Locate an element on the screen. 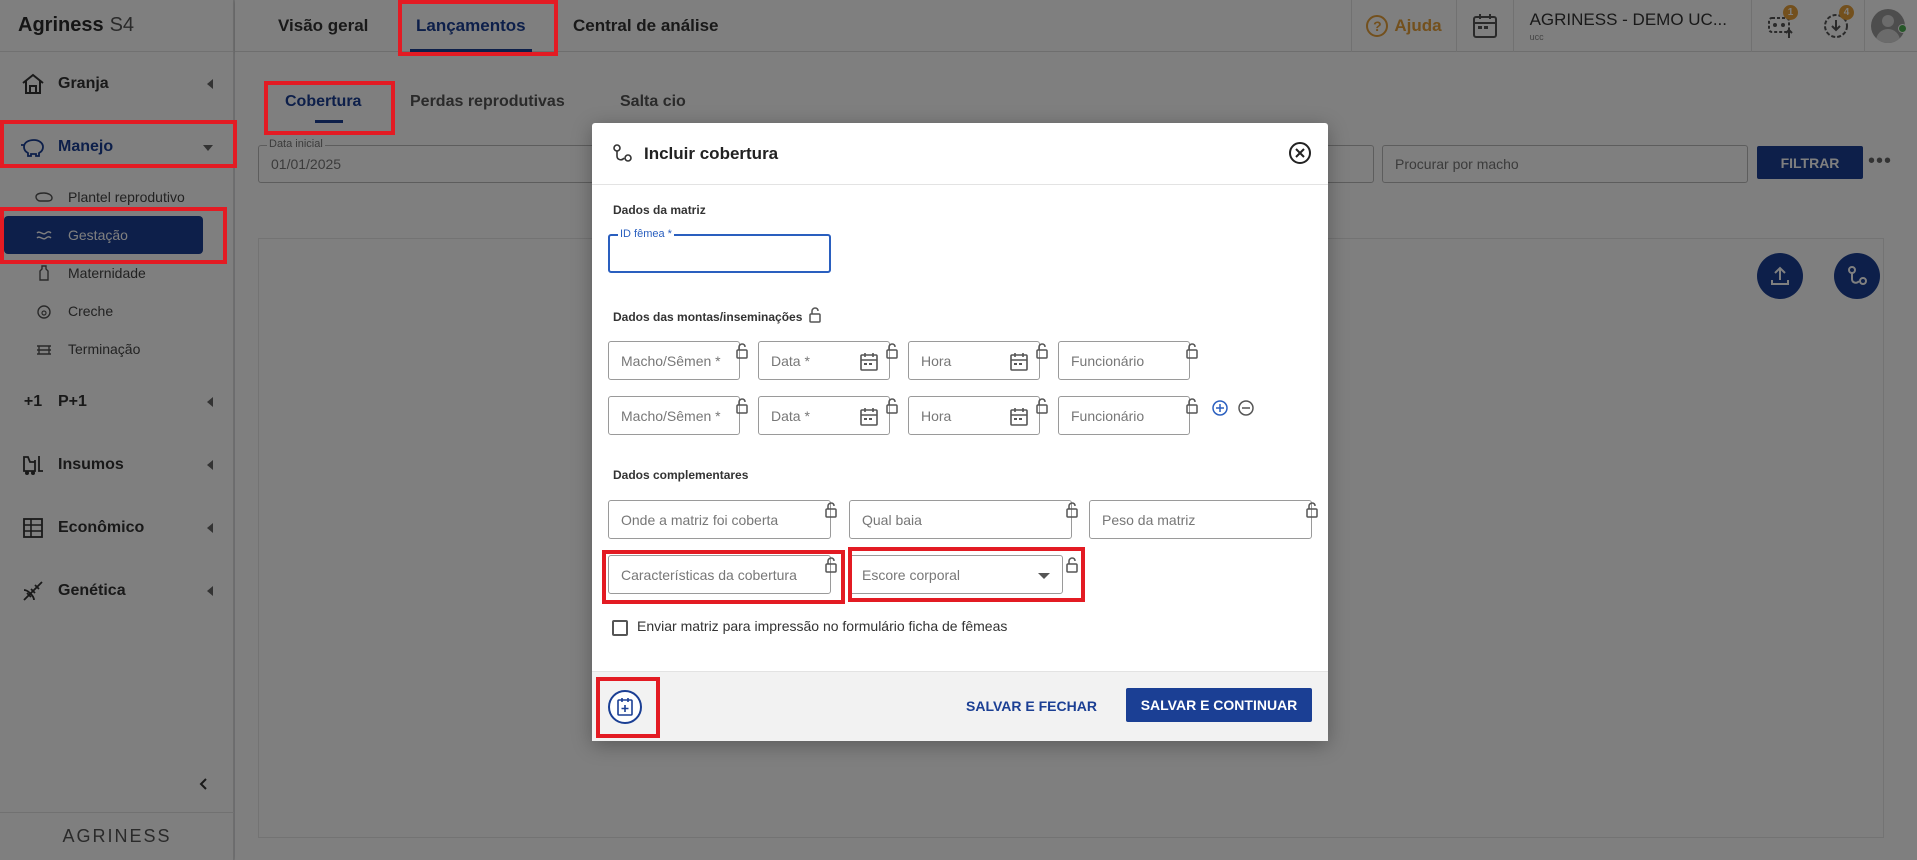 The image size is (1917, 860). pen-input: Qual baia is located at coordinates (960, 519).